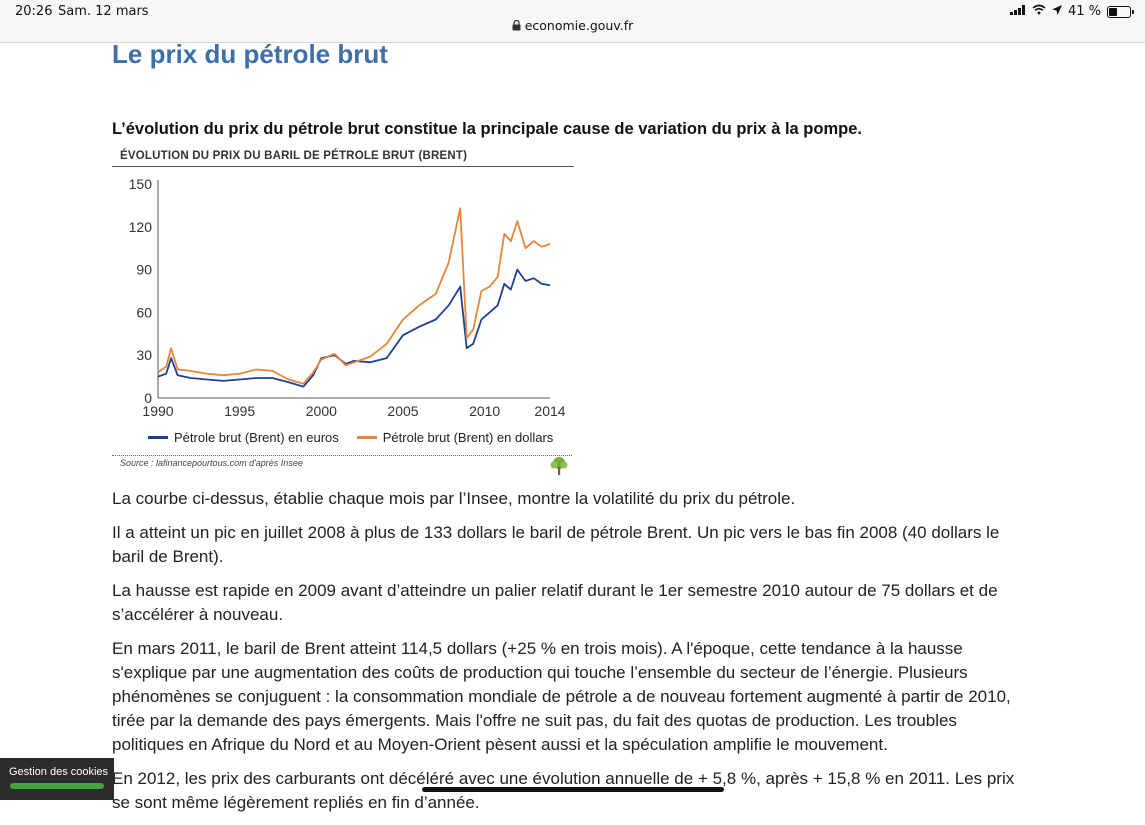  I want to click on chart-title-rule, so click(343, 166).